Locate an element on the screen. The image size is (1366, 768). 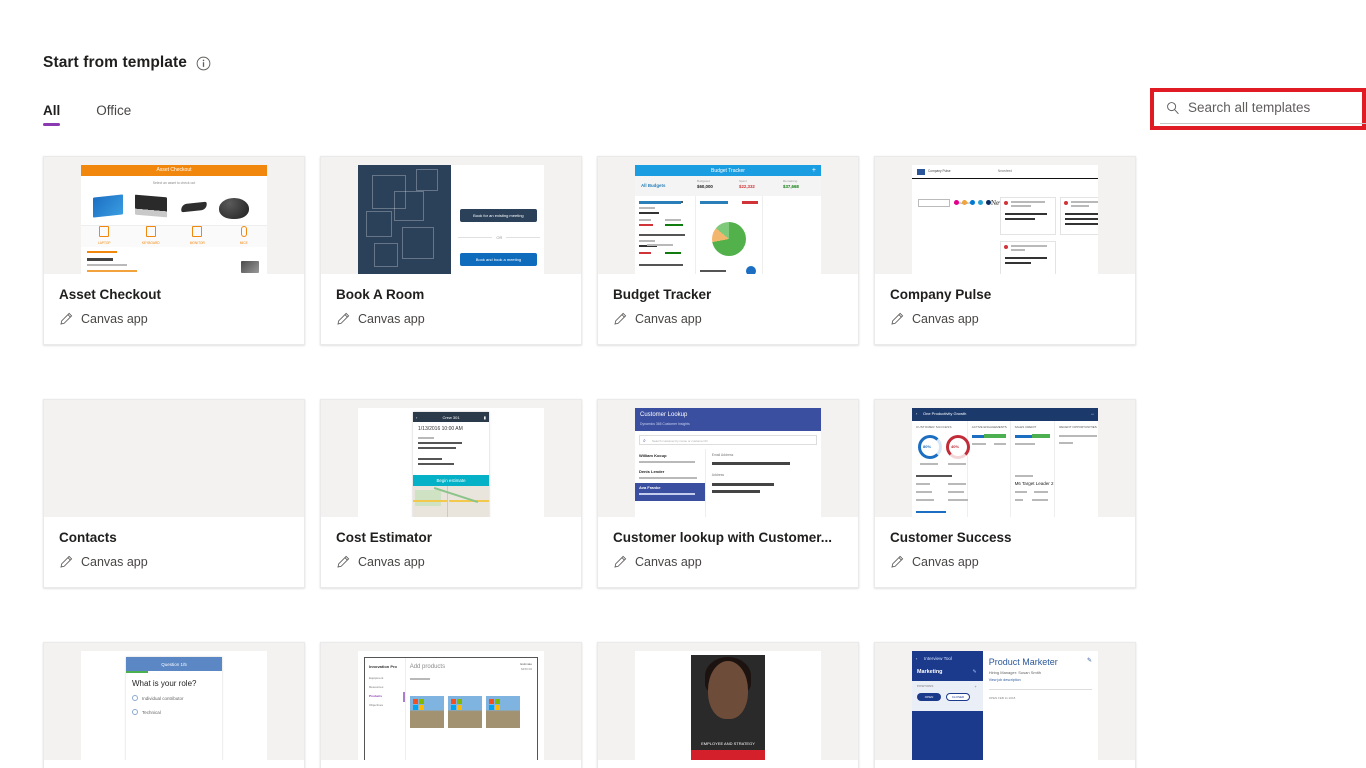
preview-gauge-value: 40% is located at coordinates (955, 446).